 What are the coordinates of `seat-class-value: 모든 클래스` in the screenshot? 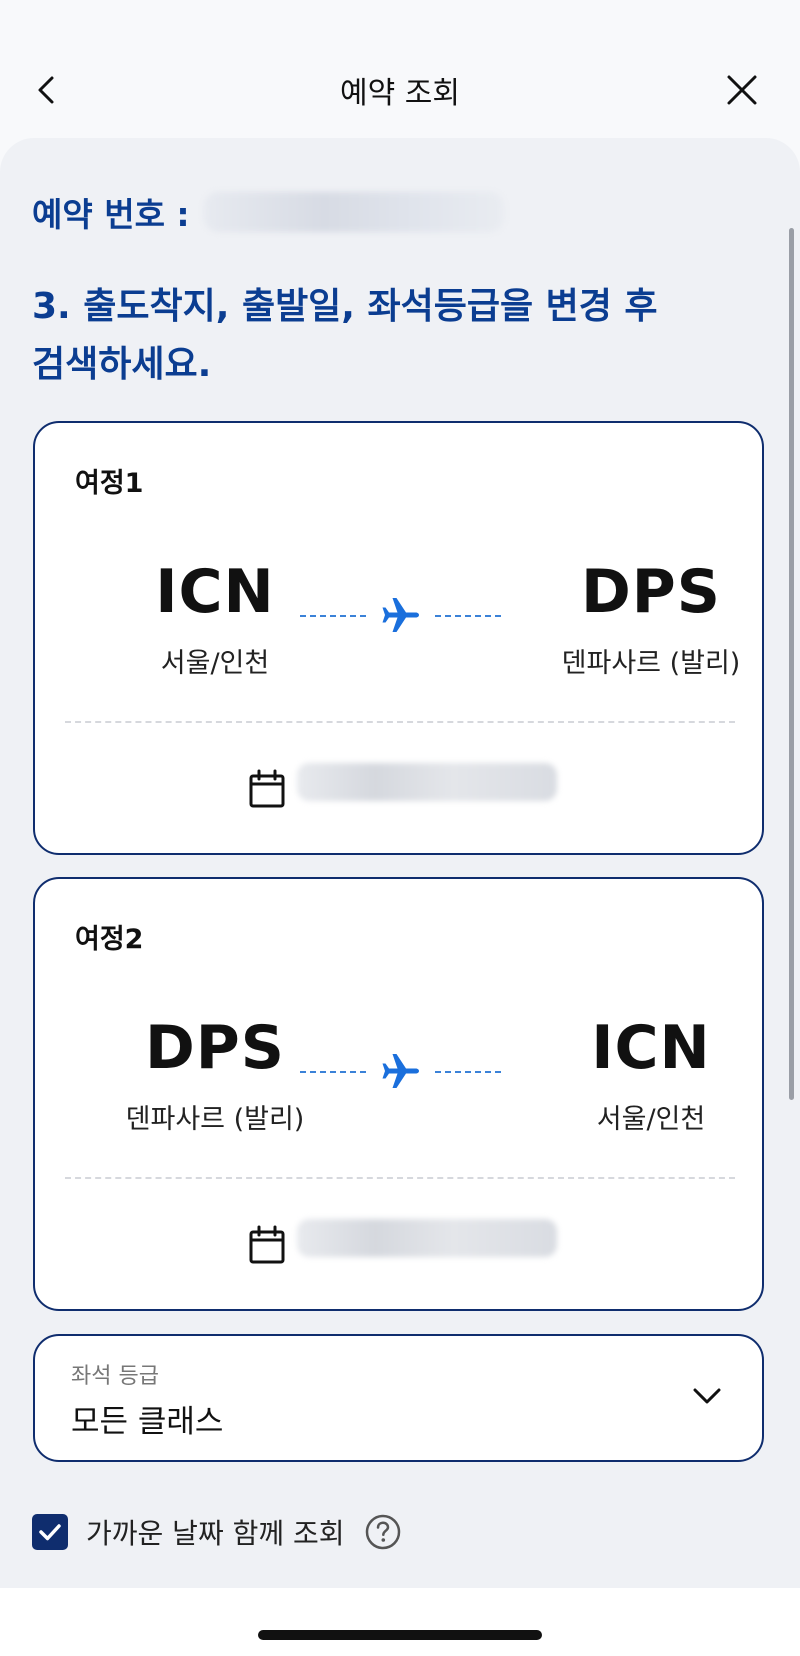 It's located at (147, 1422).